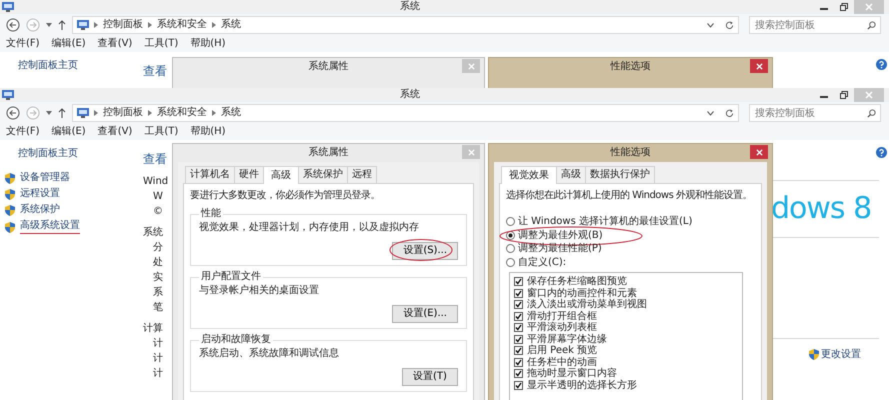 This screenshot has width=889, height=400. What do you see at coordinates (50, 227) in the screenshot?
I see `sidebar-link: 高级系统设置` at bounding box center [50, 227].